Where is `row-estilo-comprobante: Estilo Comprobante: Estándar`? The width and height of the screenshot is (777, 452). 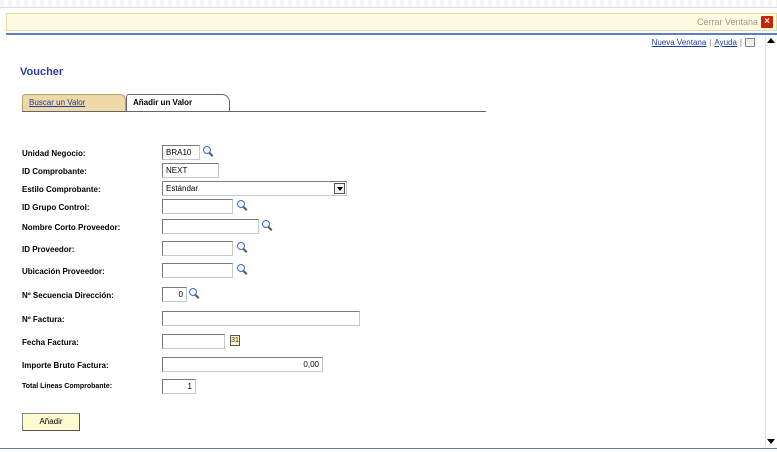 row-estilo-comprobante: Estilo Comprobante: Estándar is located at coordinates (222, 190).